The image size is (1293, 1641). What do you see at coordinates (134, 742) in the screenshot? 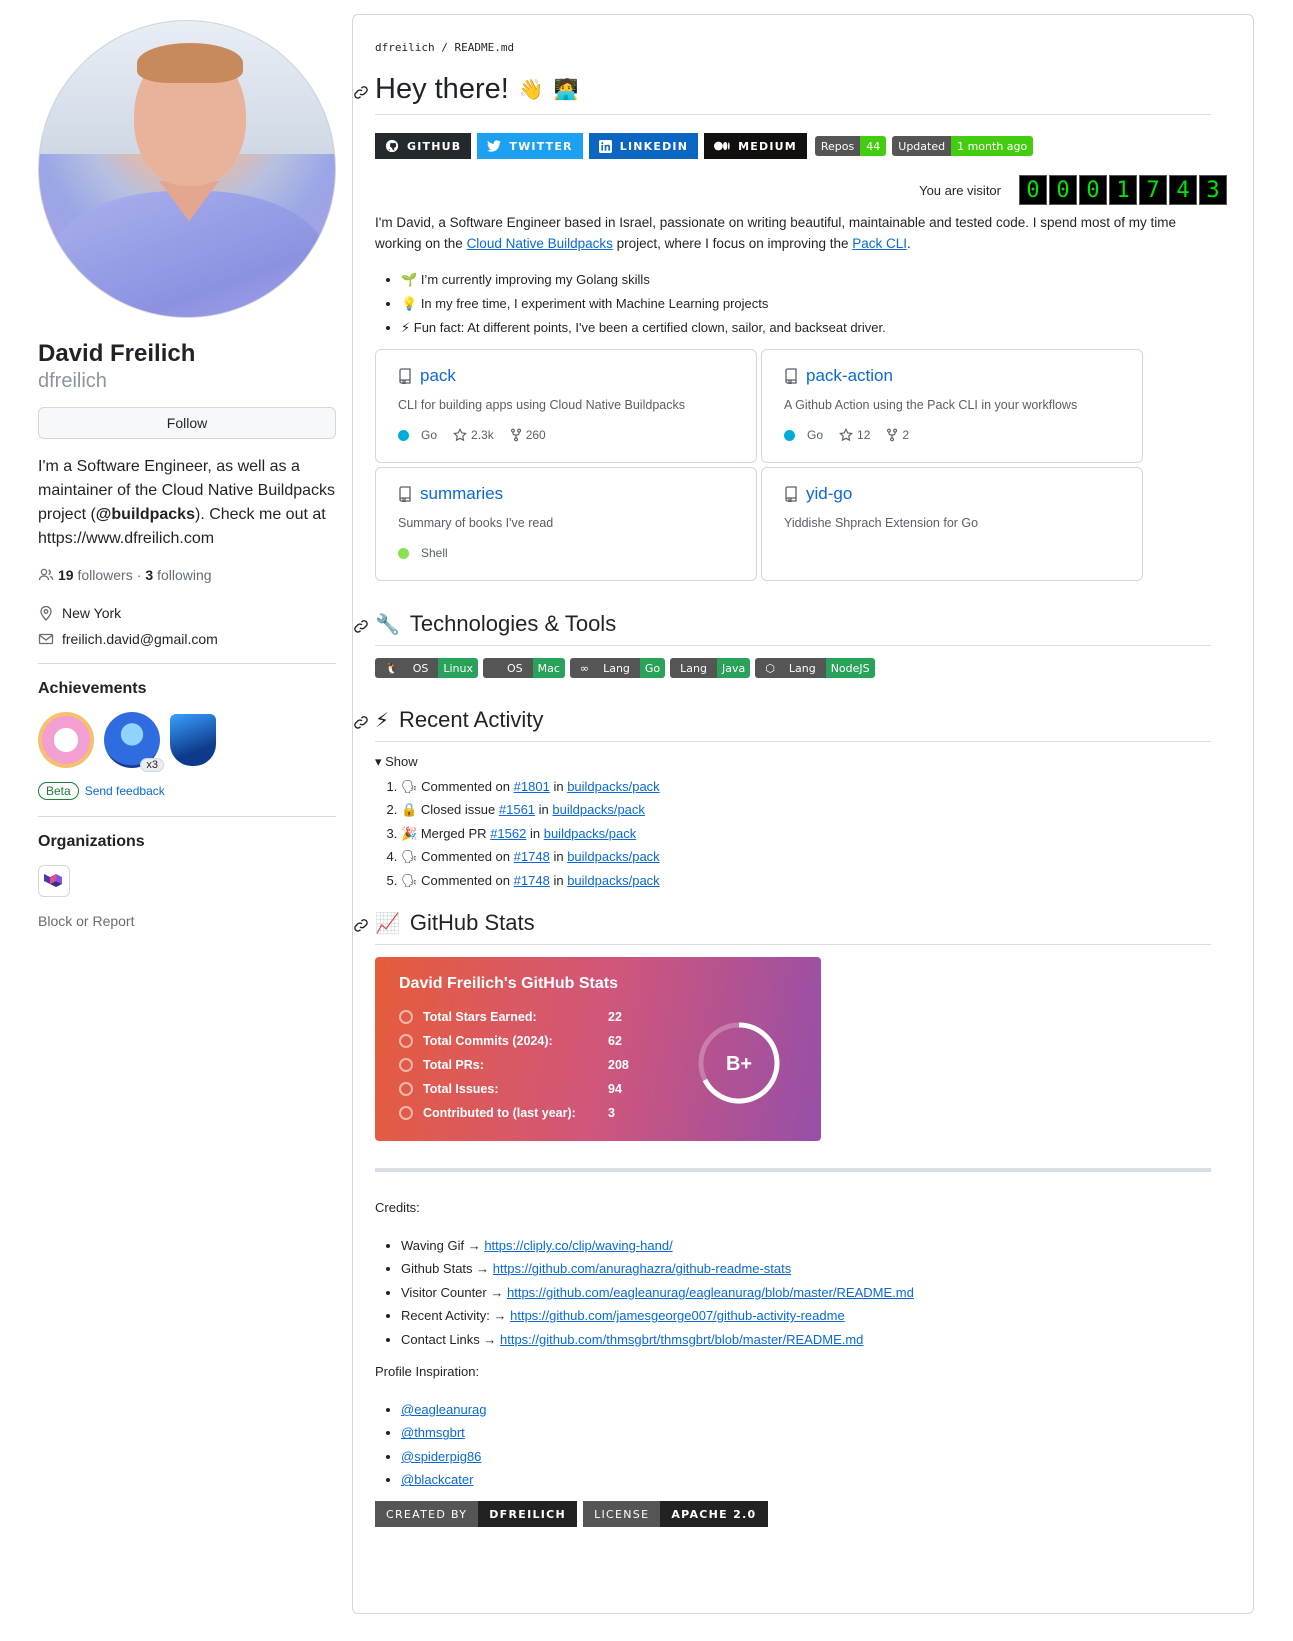
I see `pull-shark-achievement-icon: x3` at bounding box center [134, 742].